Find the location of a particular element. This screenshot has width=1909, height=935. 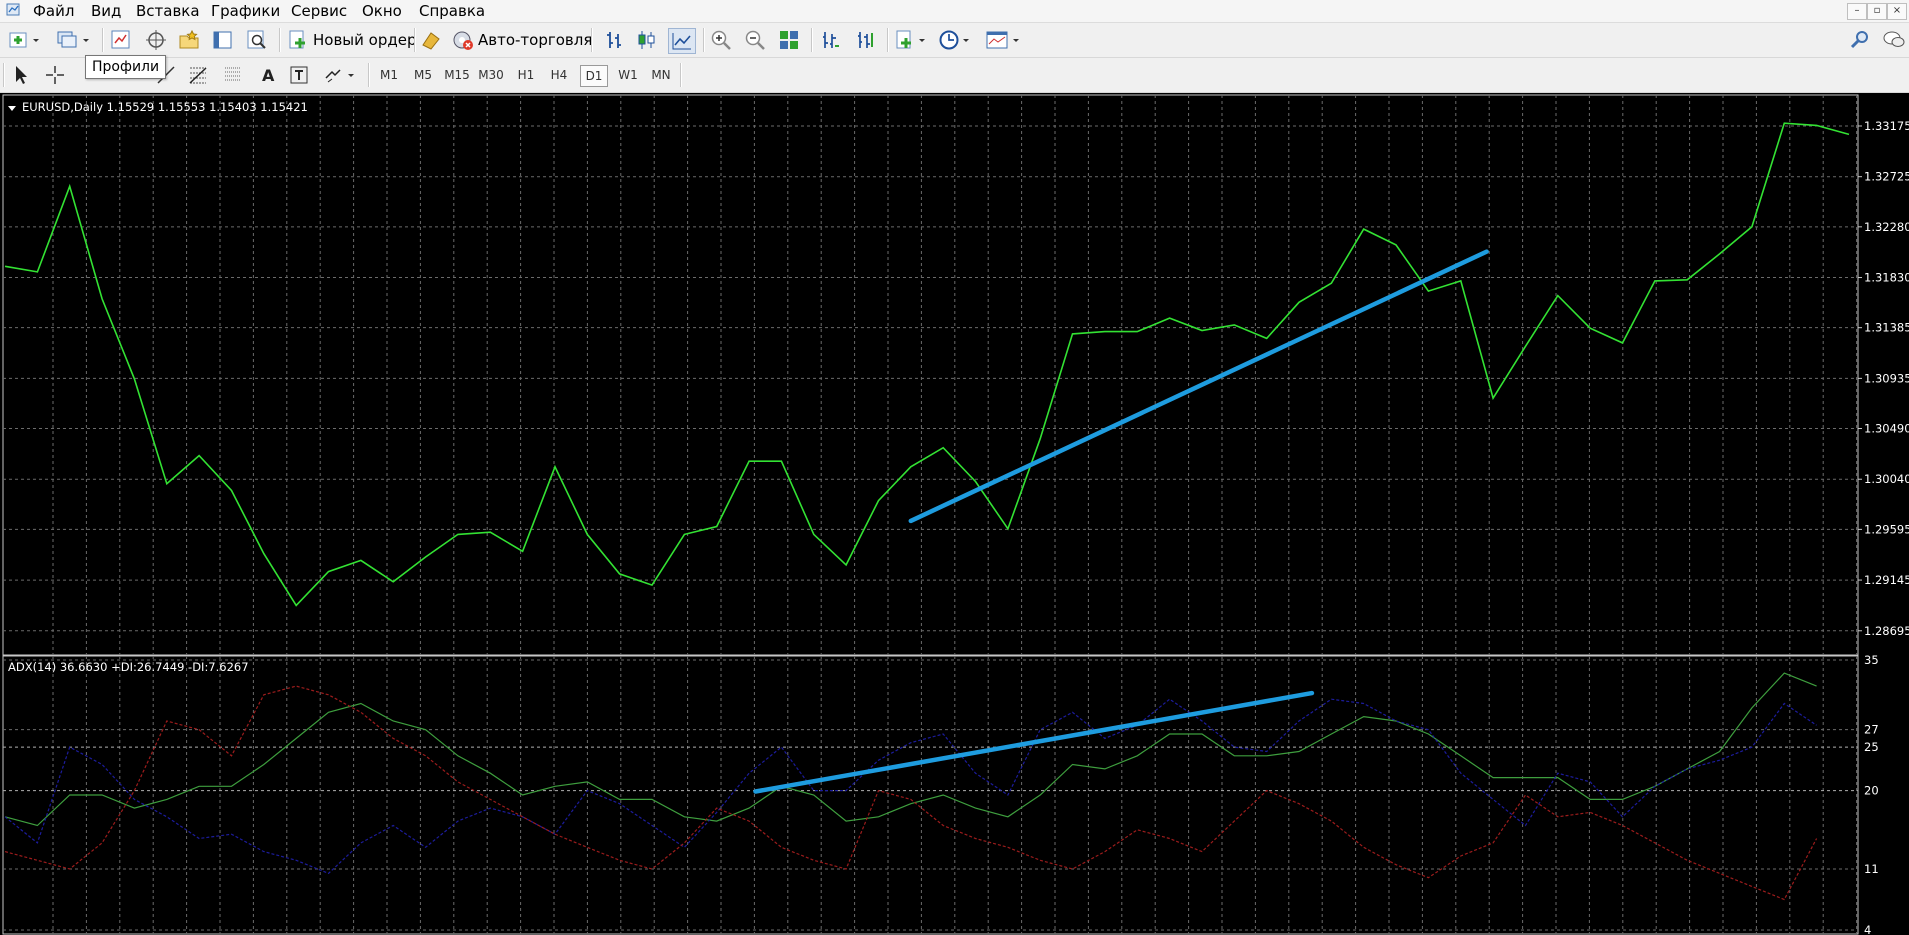

chat-button is located at coordinates (1894, 40).